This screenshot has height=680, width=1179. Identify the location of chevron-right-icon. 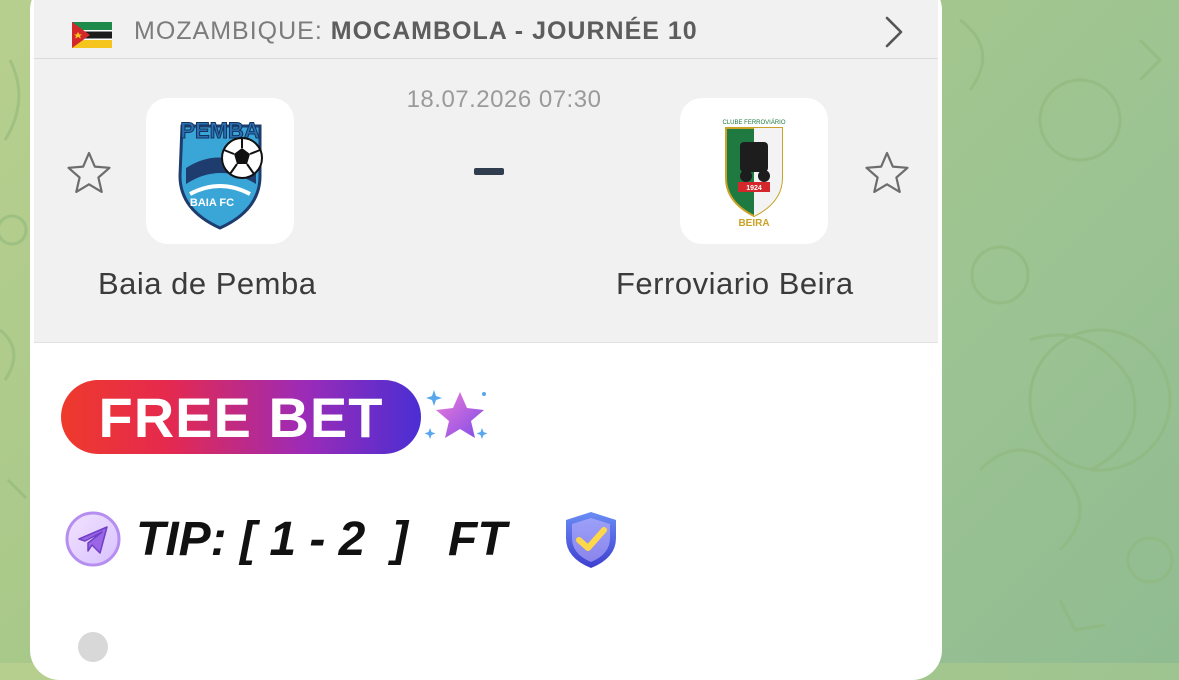
(894, 32).